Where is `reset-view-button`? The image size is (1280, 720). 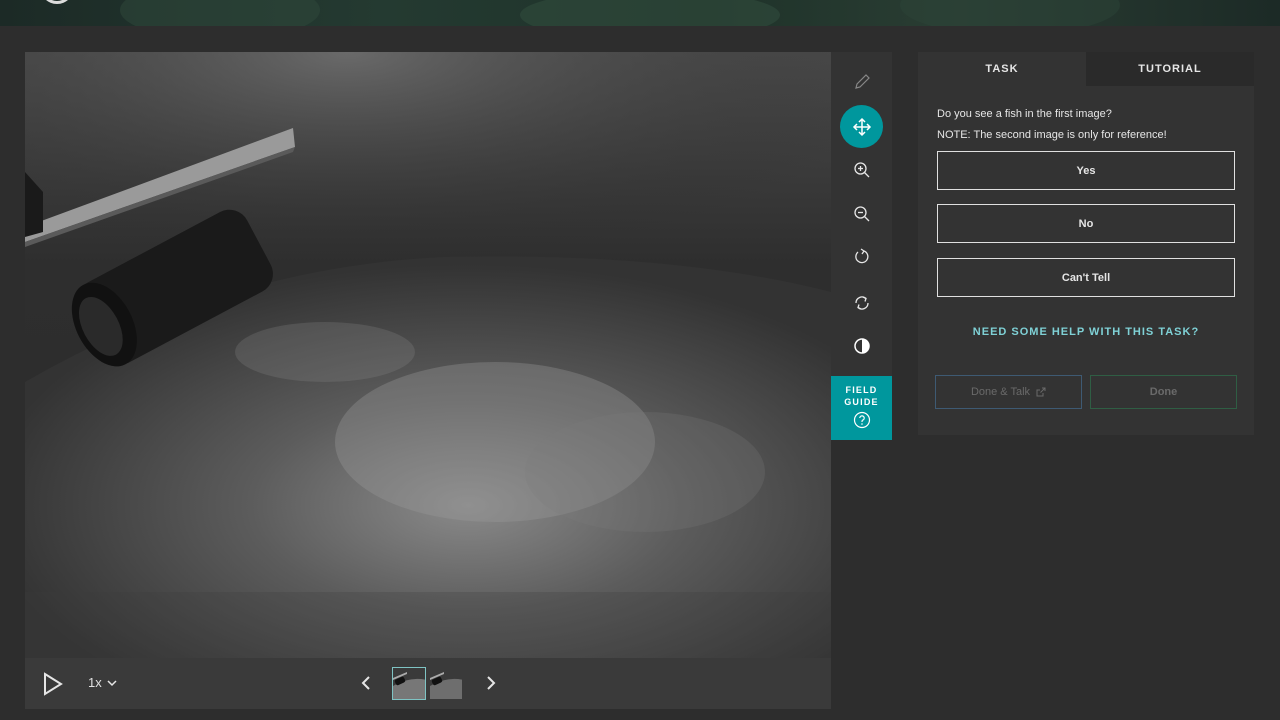
reset-view-button is located at coordinates (861, 302).